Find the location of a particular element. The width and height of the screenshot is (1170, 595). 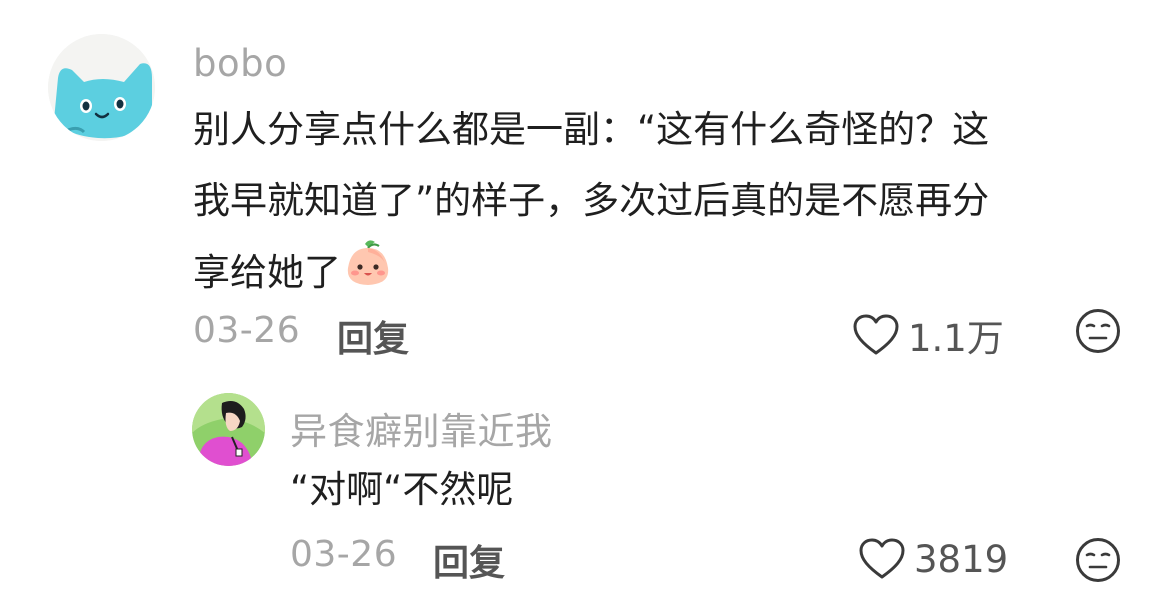

comment-text-line-label: 享给她了 is located at coordinates (267, 272).